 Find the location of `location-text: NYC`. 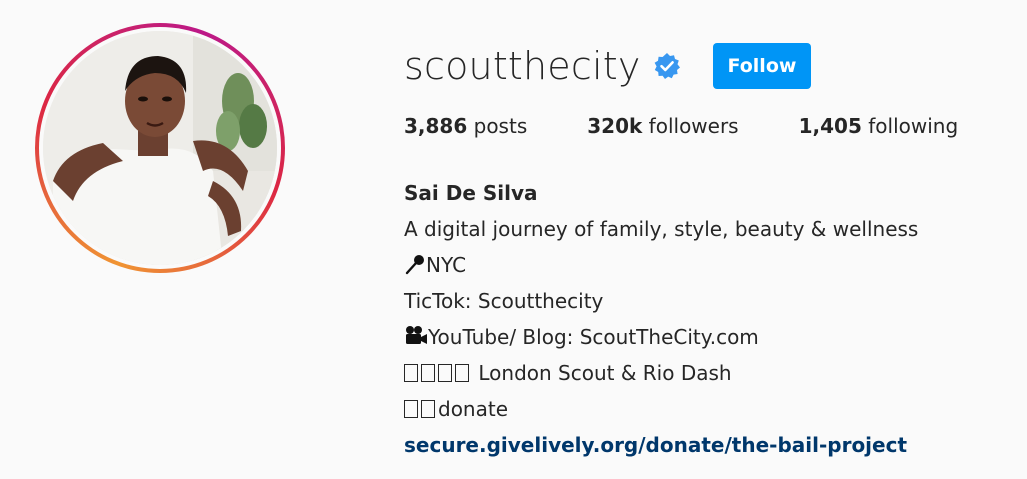

location-text: NYC is located at coordinates (446, 265).